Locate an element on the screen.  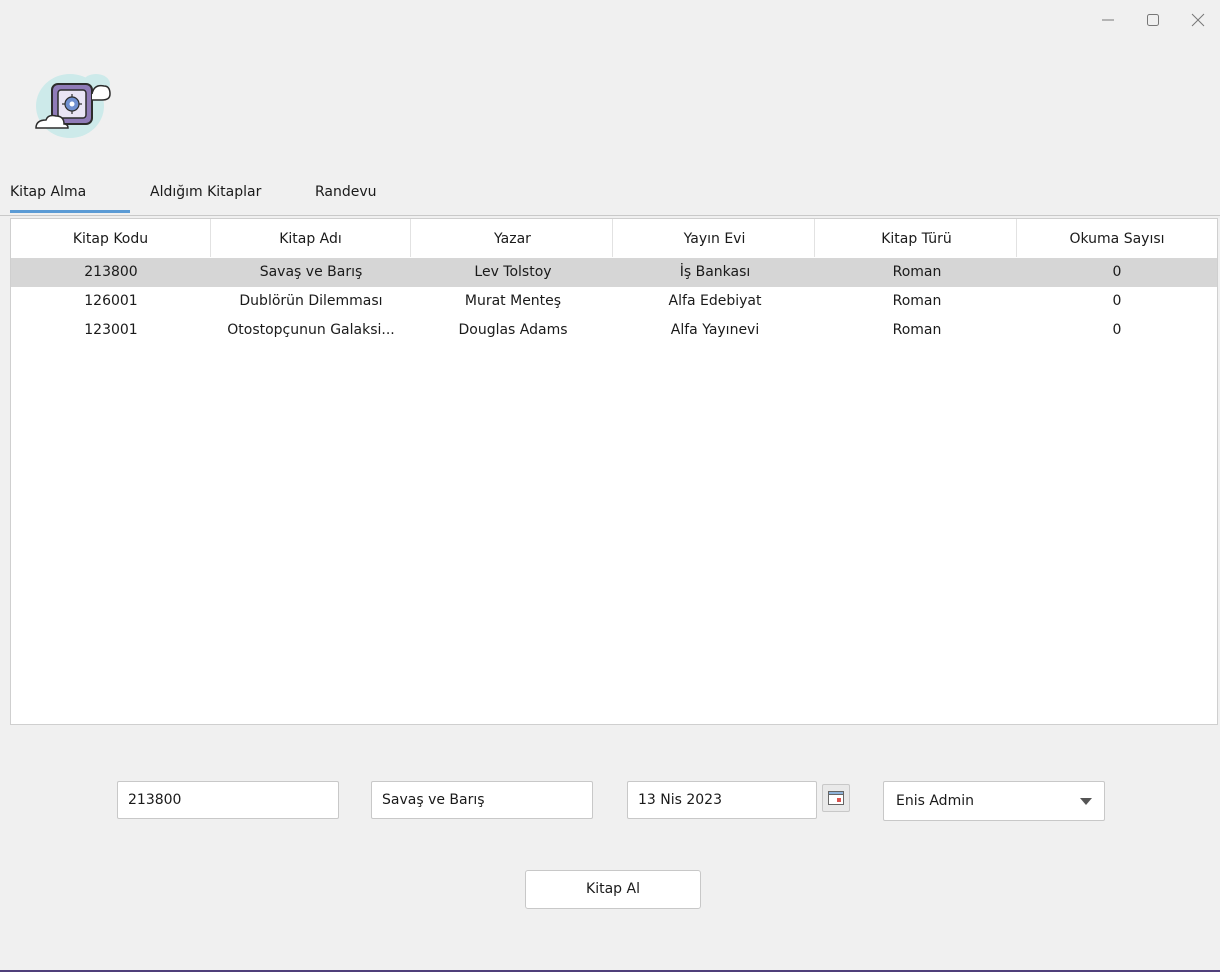
cell-book-name: Dublörün Dilemması is located at coordinates (311, 301).